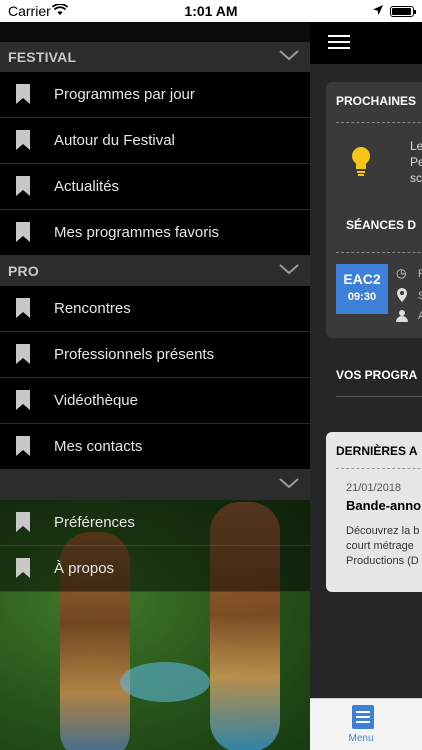  I want to click on menu-item: Actualités, so click(155, 187).